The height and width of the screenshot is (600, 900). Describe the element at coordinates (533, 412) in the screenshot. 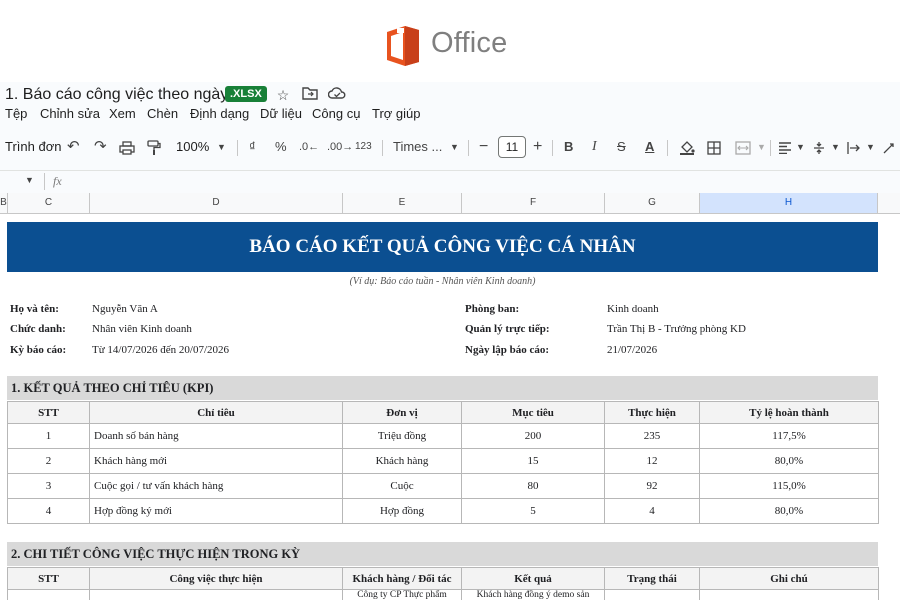

I see `kpi-header-goal: Mục tiêu` at that location.